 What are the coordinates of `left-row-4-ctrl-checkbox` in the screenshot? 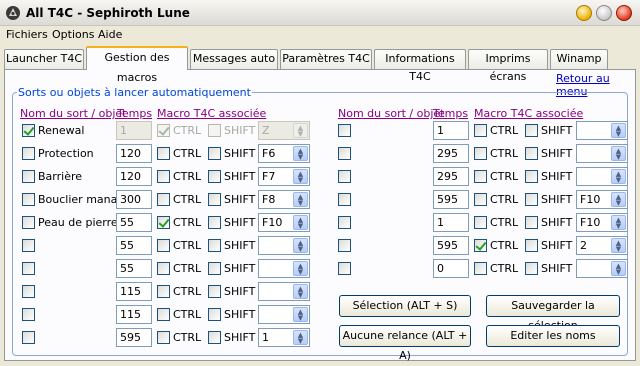 It's located at (163, 199).